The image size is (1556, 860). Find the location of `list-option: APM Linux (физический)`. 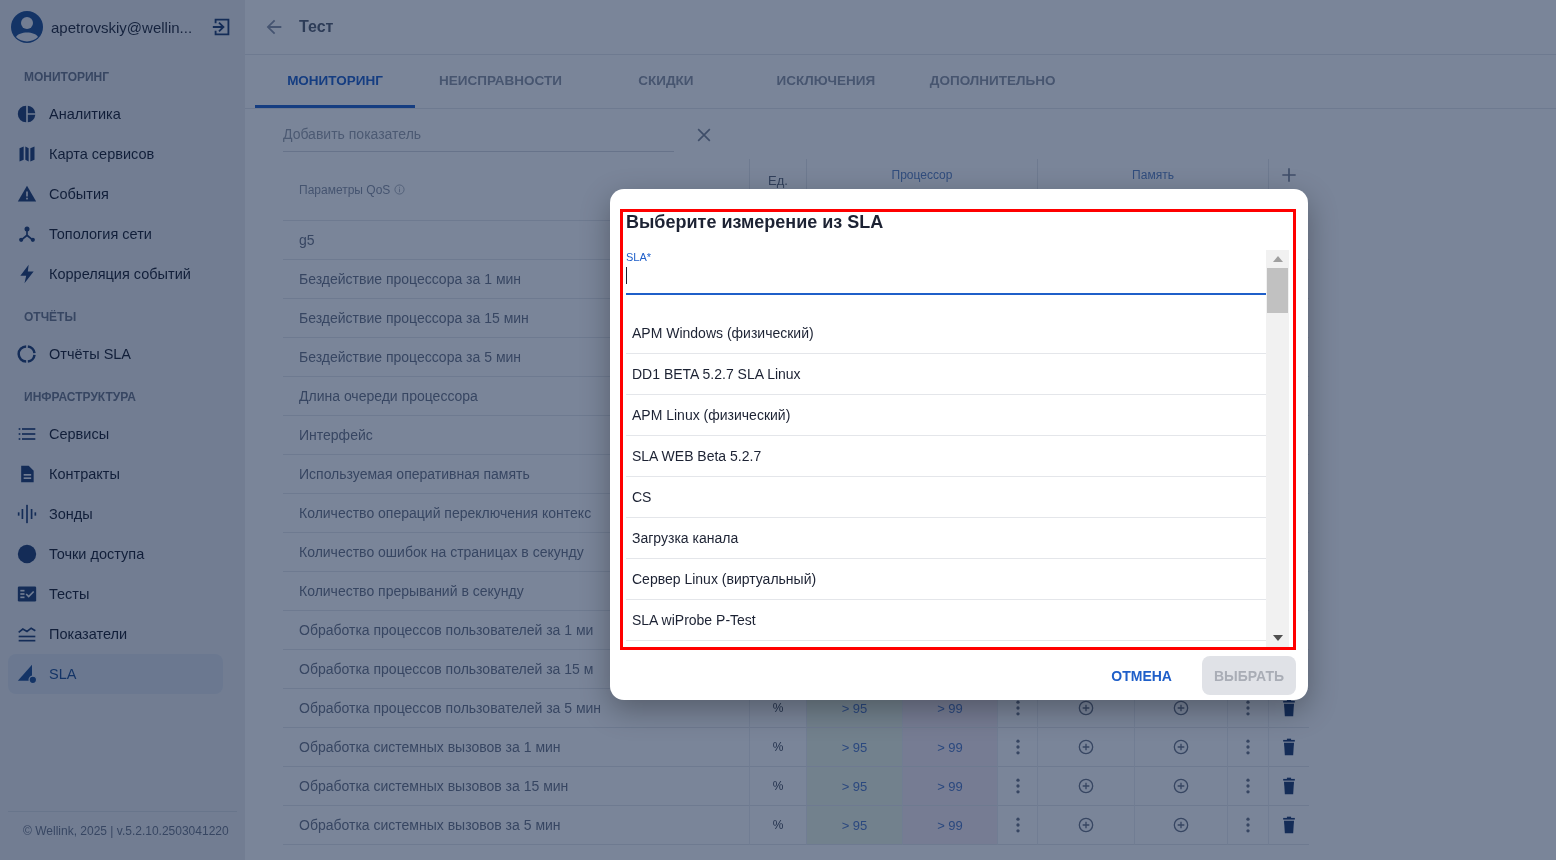

list-option: APM Linux (физический) is located at coordinates (946, 415).